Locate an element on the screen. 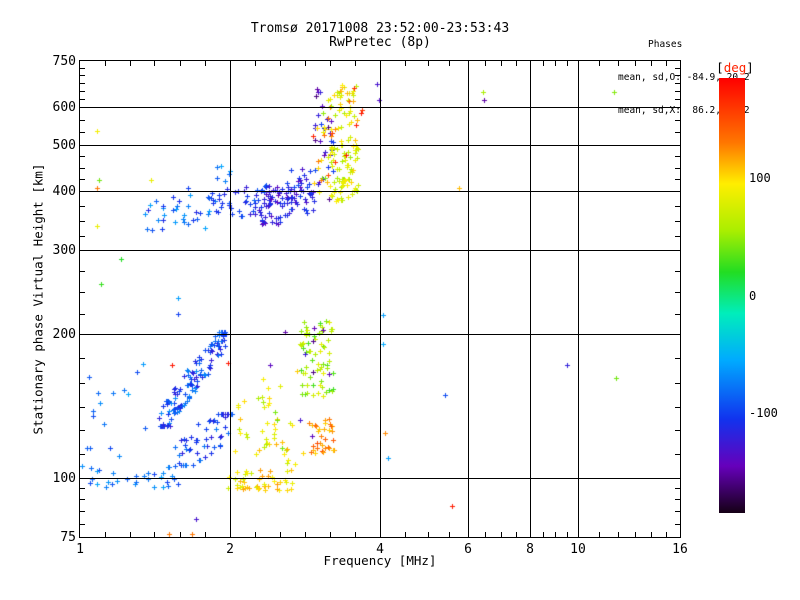 This screenshot has width=800, height=600. x-tick-label: 6 is located at coordinates (468, 549).